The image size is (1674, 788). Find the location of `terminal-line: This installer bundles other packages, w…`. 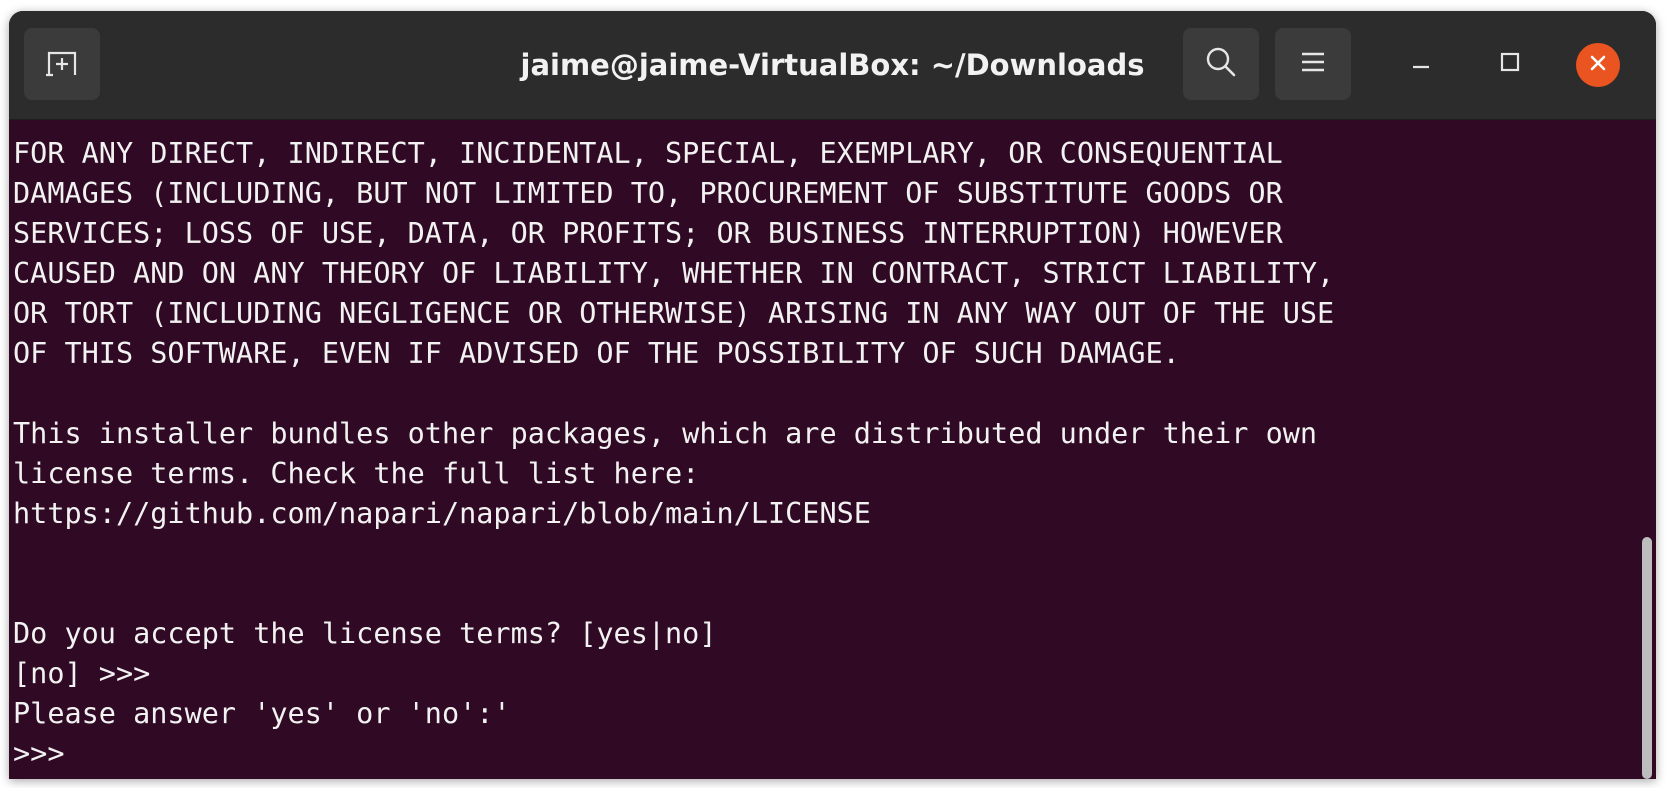

terminal-line: This installer bundles other packages, w… is located at coordinates (665, 433).